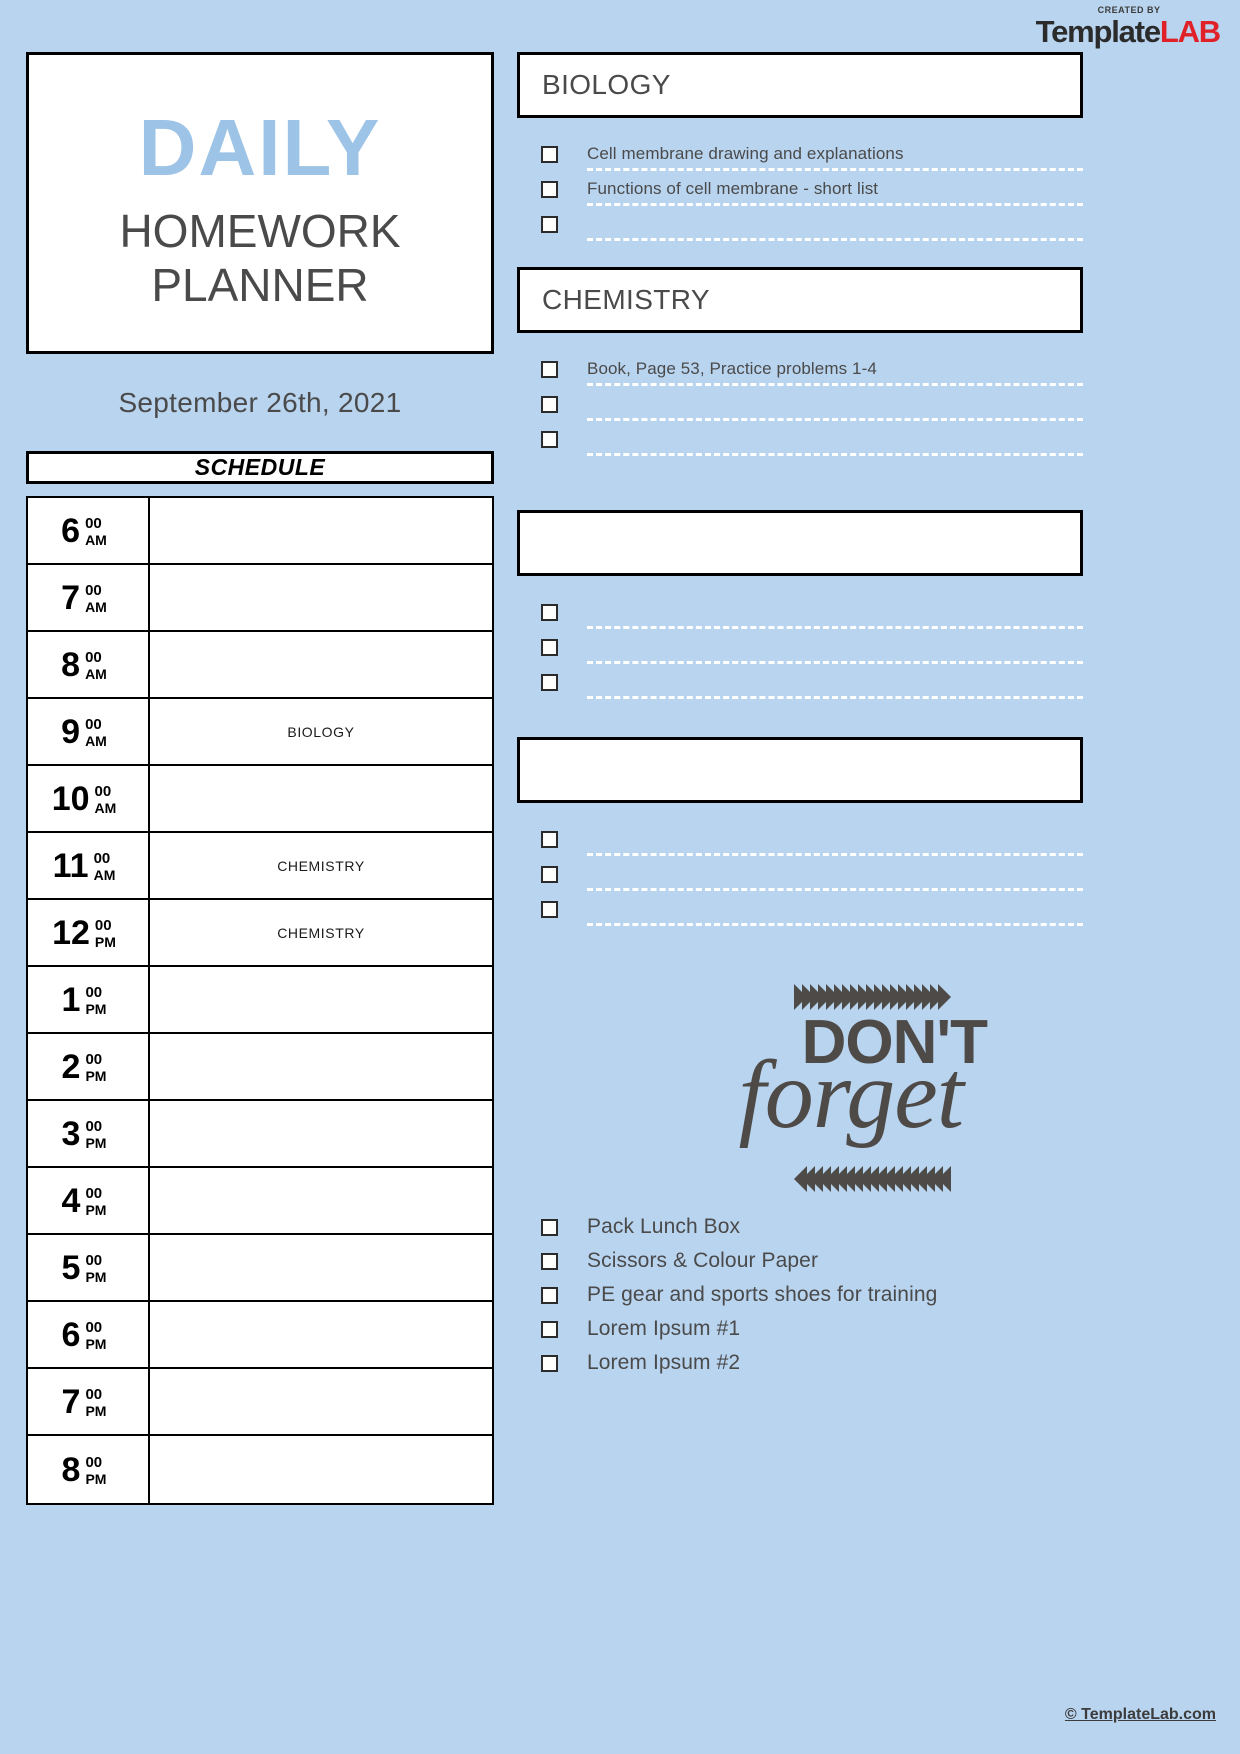 This screenshot has height=1754, width=1240. I want to click on table-row: 2 00 PM, so click(260, 1067).